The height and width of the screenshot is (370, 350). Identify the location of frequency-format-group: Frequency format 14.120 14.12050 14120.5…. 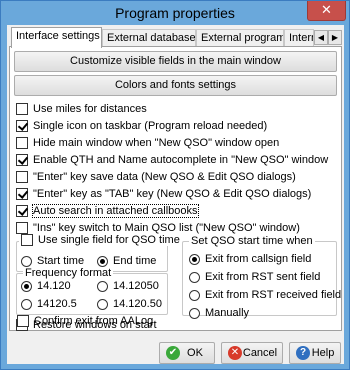
(92, 291).